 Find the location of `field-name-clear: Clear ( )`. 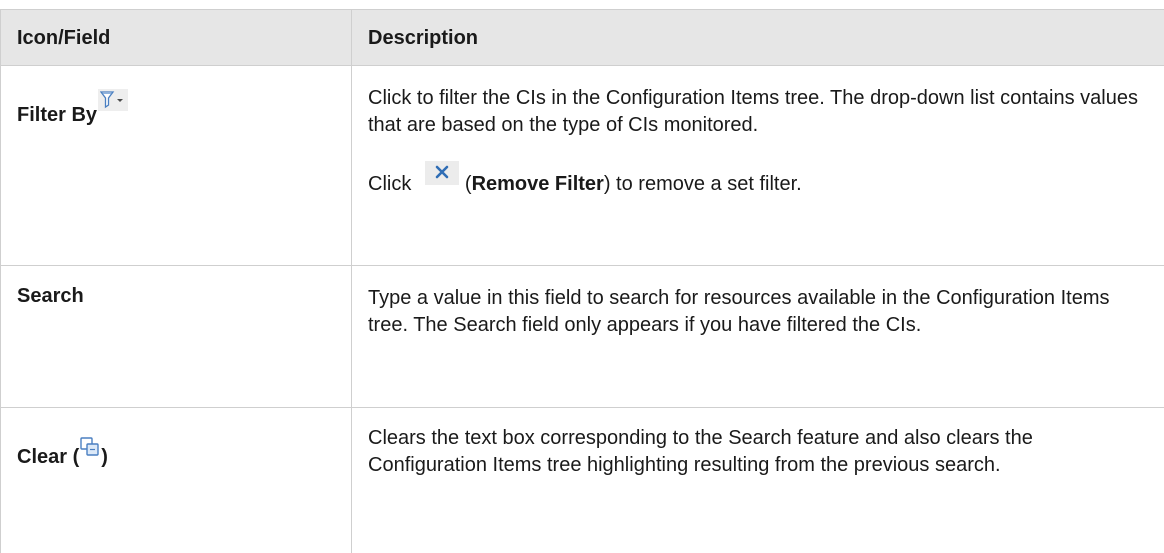

field-name-clear: Clear ( ) is located at coordinates (62, 457).